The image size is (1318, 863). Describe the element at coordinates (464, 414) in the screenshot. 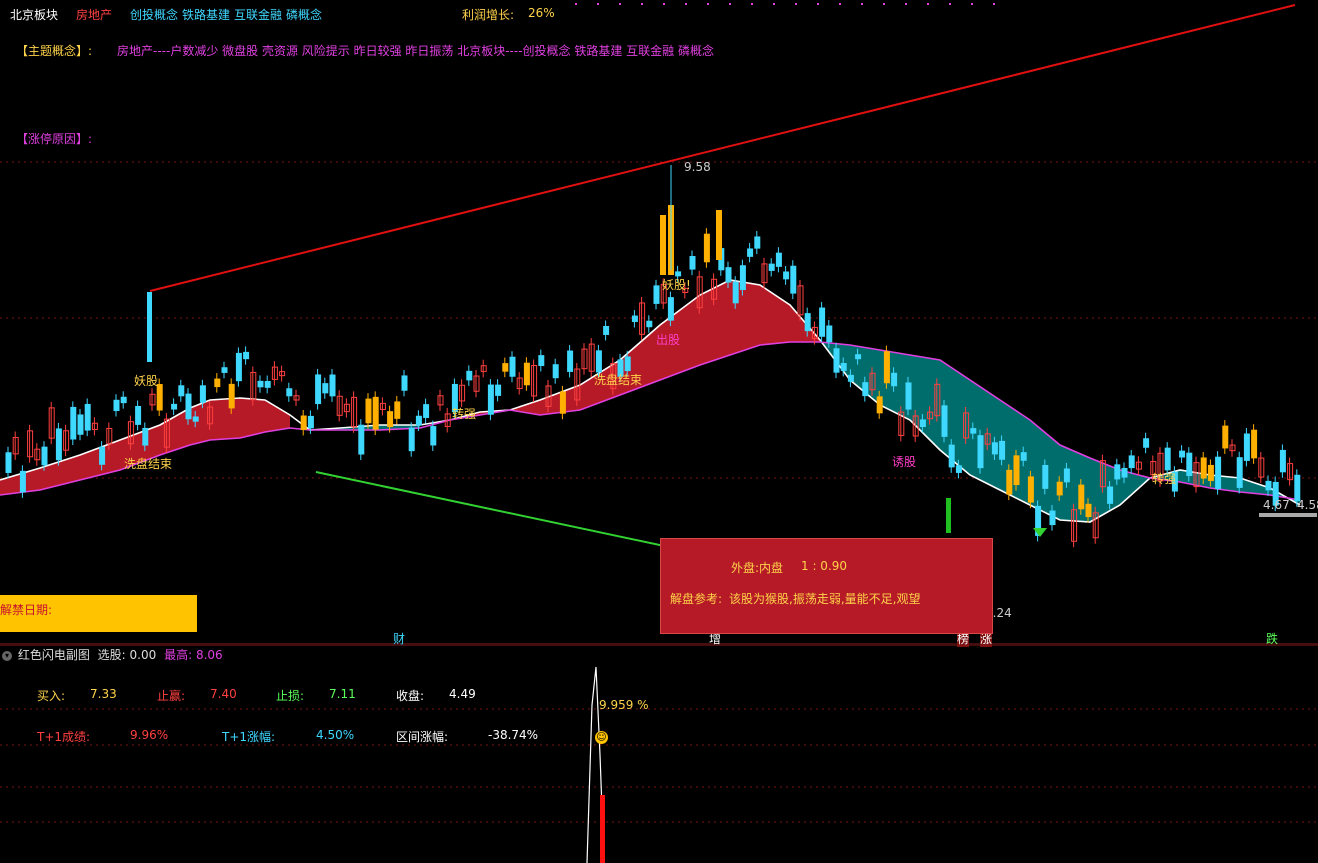

I see `annotation-turn-strong-1: 转强` at that location.